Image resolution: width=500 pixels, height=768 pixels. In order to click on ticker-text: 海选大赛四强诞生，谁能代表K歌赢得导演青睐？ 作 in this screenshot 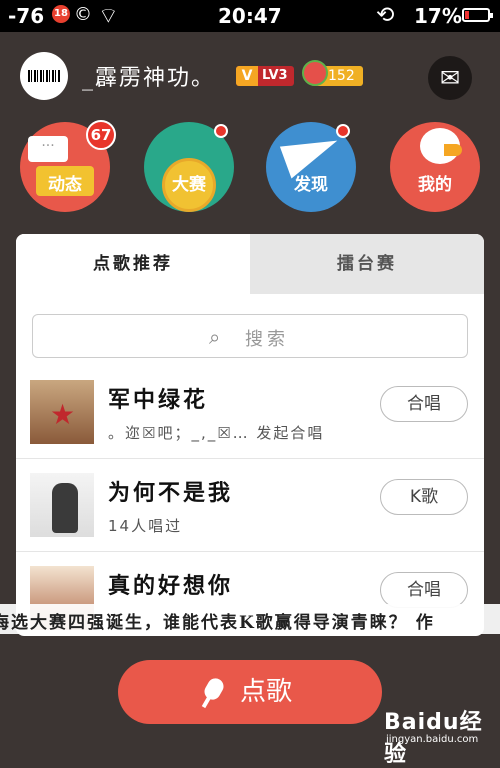, I will do `click(217, 623)`.